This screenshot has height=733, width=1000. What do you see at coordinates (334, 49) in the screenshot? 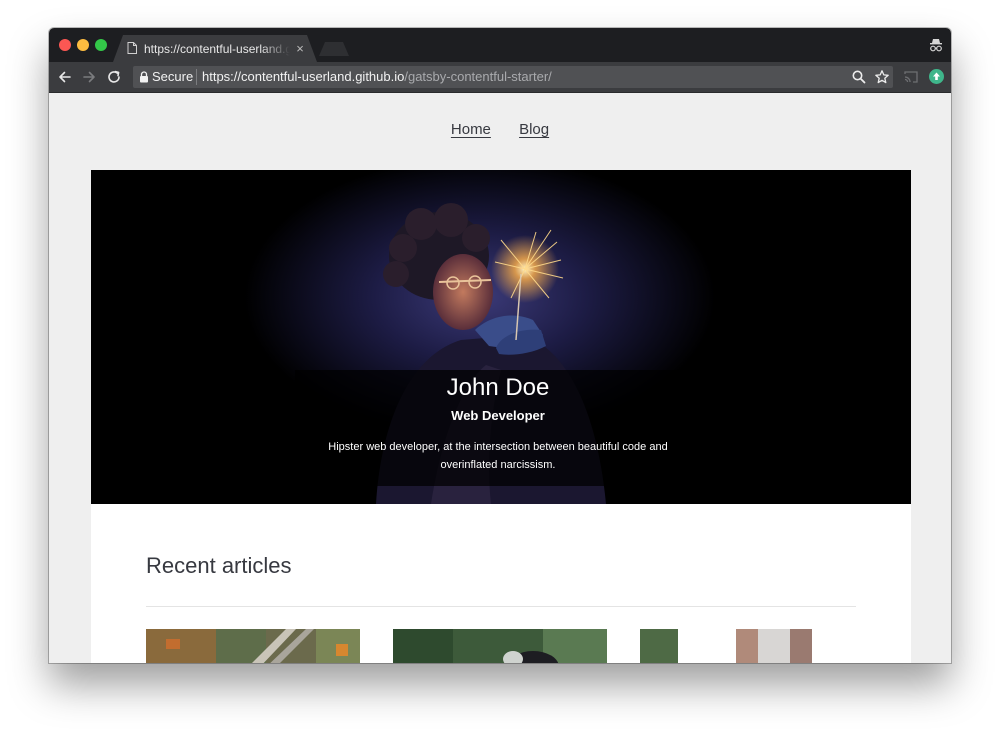
I see `new-tab-button` at bounding box center [334, 49].